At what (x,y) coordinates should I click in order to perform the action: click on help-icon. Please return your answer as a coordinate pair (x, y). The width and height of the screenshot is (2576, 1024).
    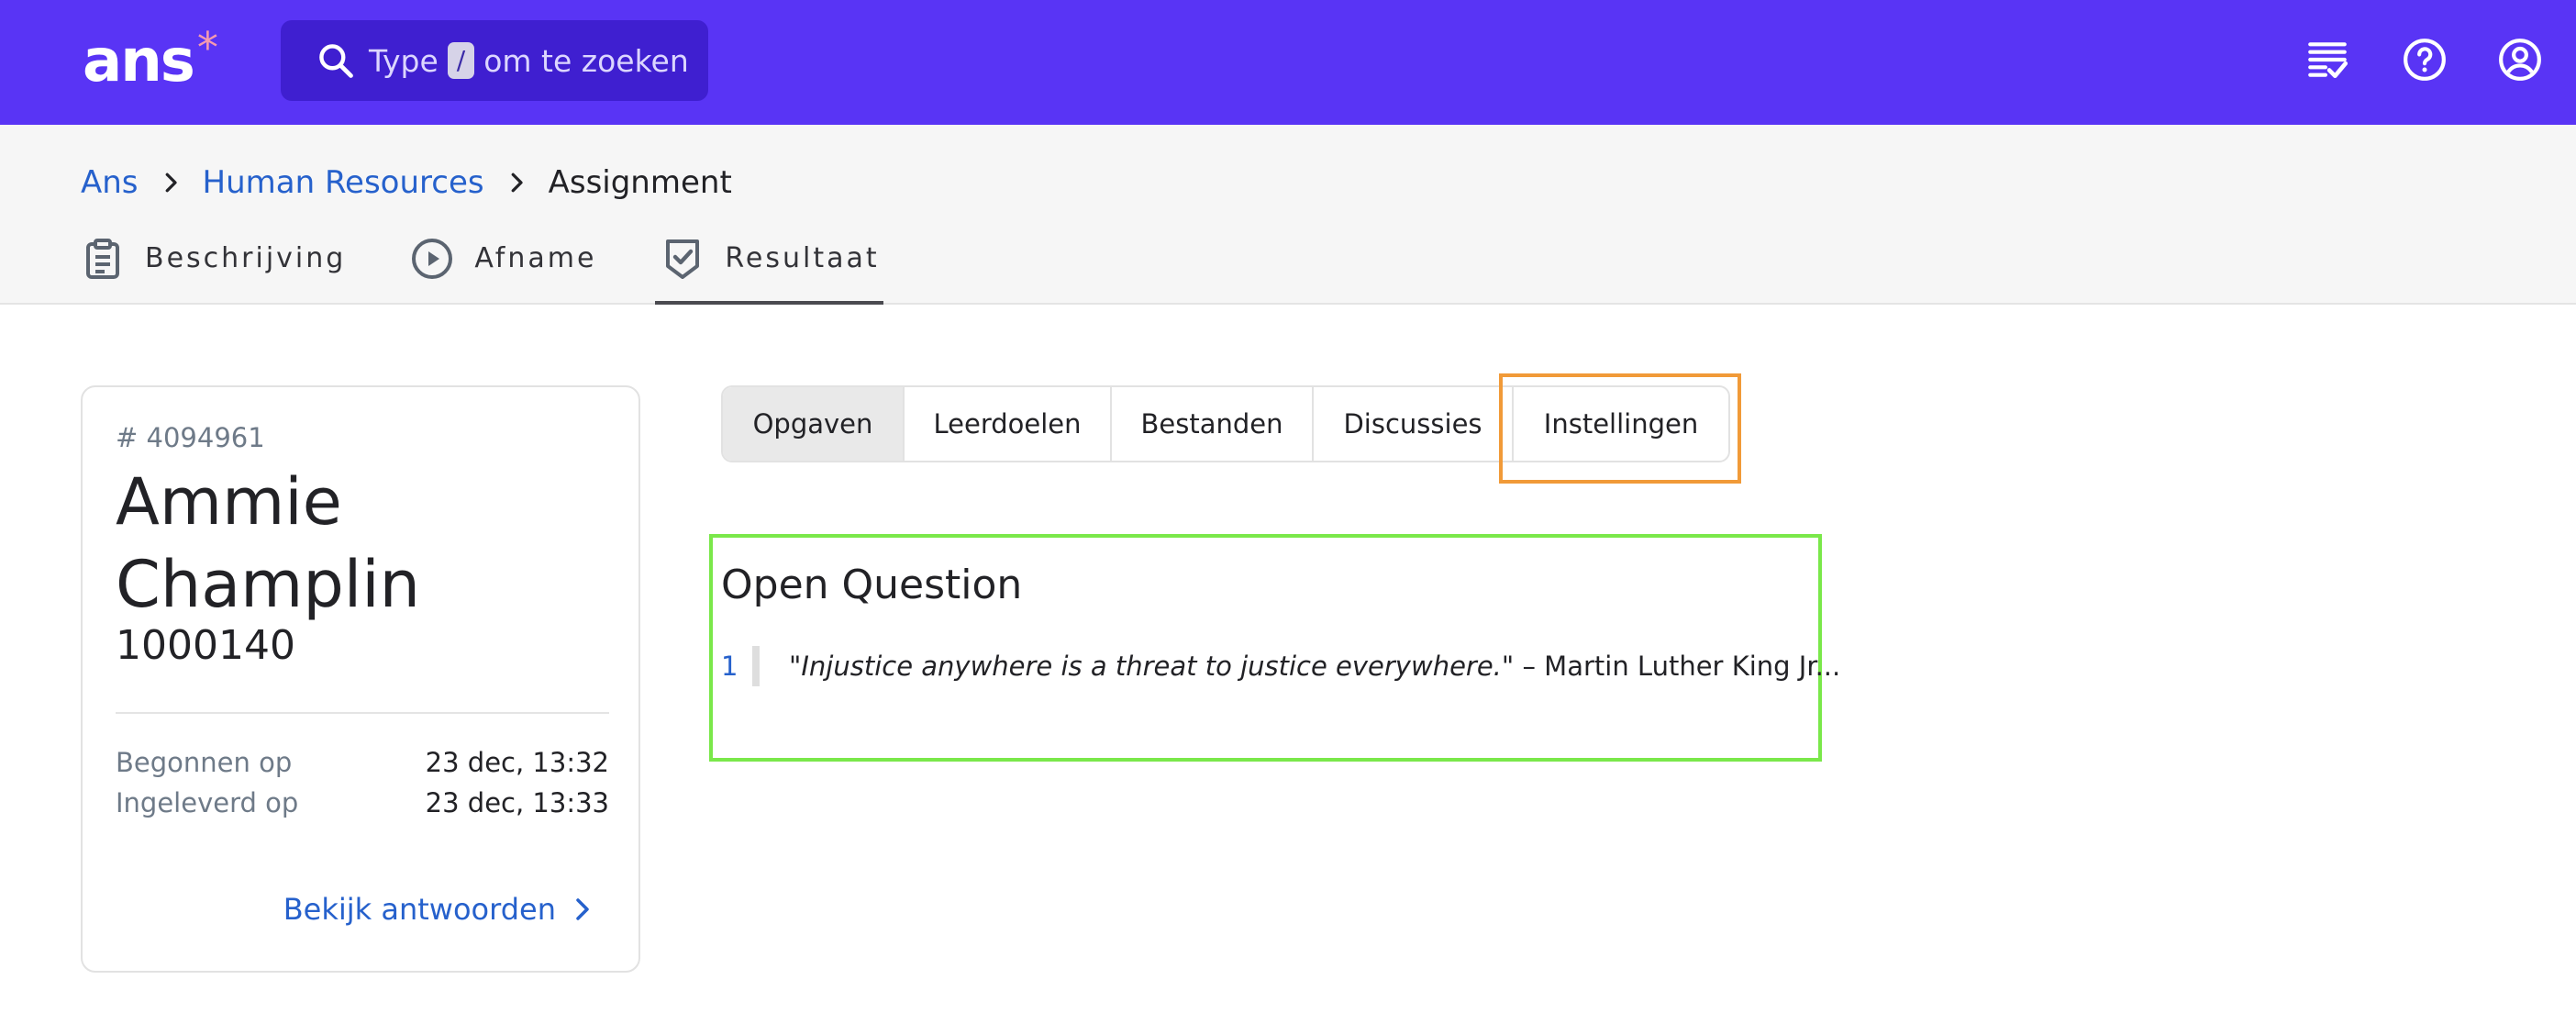
    Looking at the image, I should click on (2425, 60).